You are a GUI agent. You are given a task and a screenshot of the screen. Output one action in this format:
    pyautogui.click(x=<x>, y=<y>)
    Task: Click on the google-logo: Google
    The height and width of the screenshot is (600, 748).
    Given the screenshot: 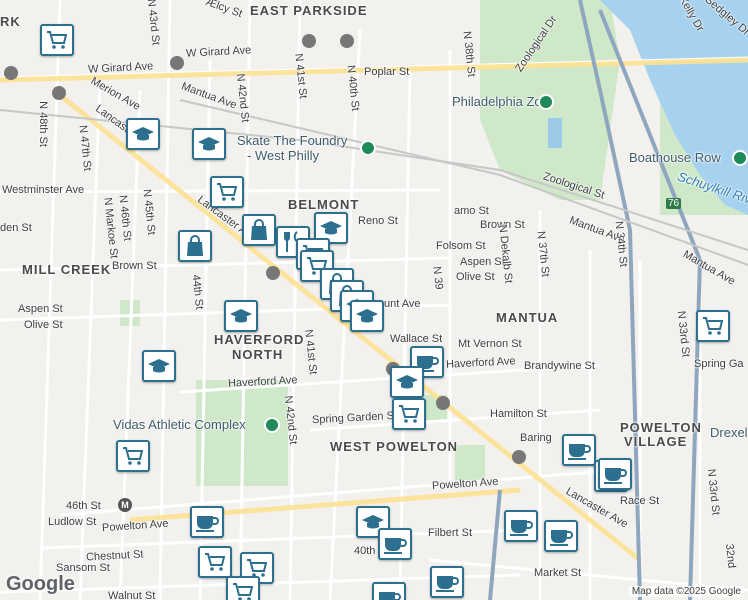 What is the action you would take?
    pyautogui.click(x=40, y=584)
    